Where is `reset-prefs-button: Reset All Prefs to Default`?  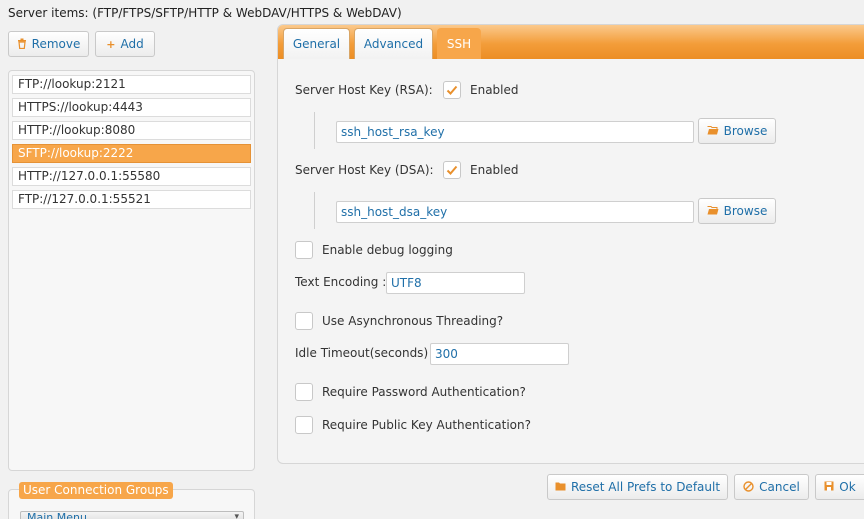
reset-prefs-button: Reset All Prefs to Default is located at coordinates (637, 487).